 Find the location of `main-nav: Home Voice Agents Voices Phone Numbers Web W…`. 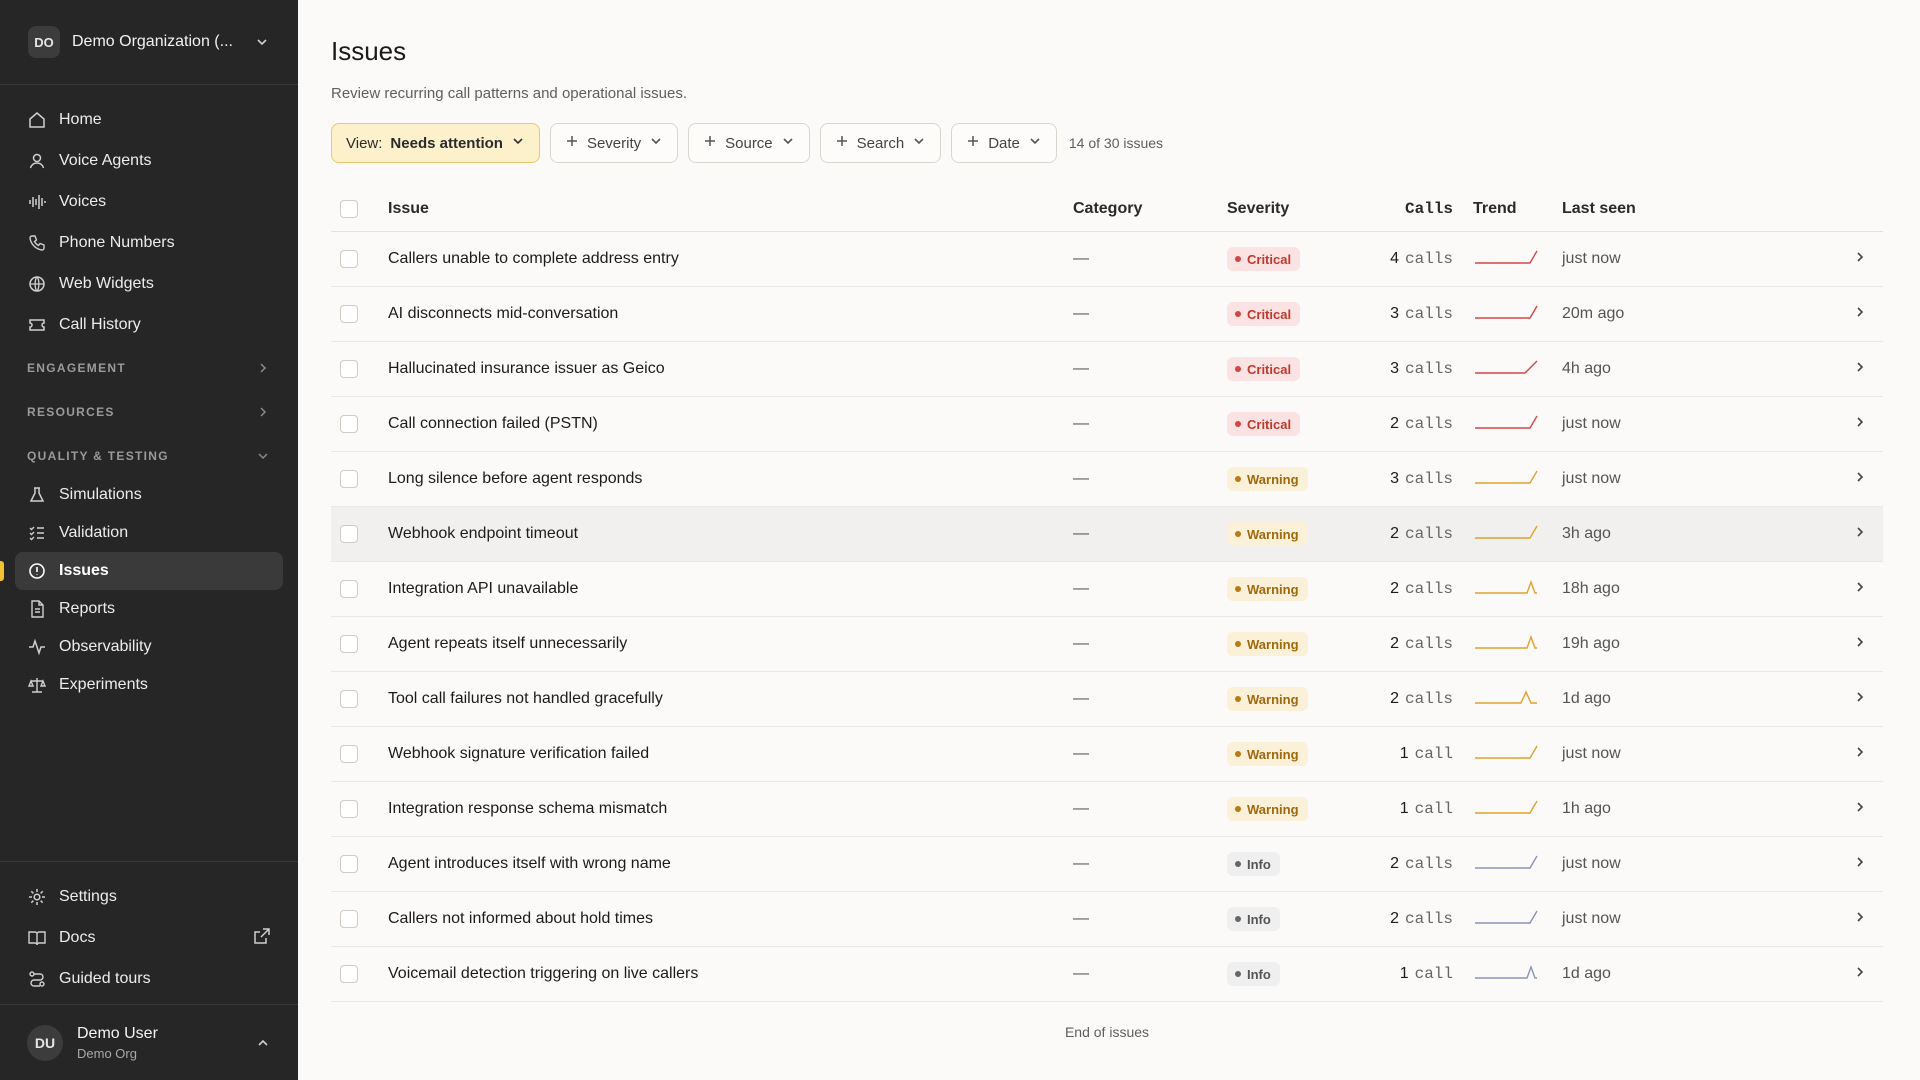

main-nav: Home Voice Agents Voices Phone Numbers Web W… is located at coordinates (149, 394).